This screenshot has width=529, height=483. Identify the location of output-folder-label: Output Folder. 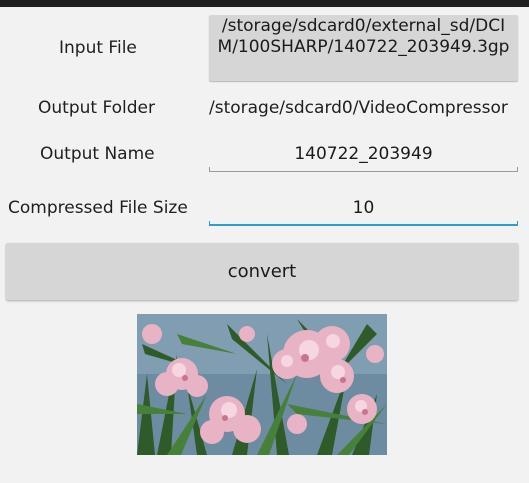
(96, 108).